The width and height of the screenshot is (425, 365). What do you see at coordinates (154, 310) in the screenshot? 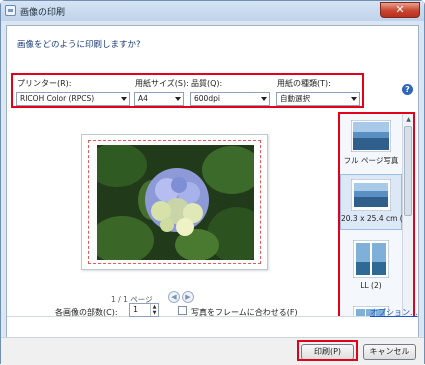
I see `copies-spinner: ▲ ▼` at bounding box center [154, 310].